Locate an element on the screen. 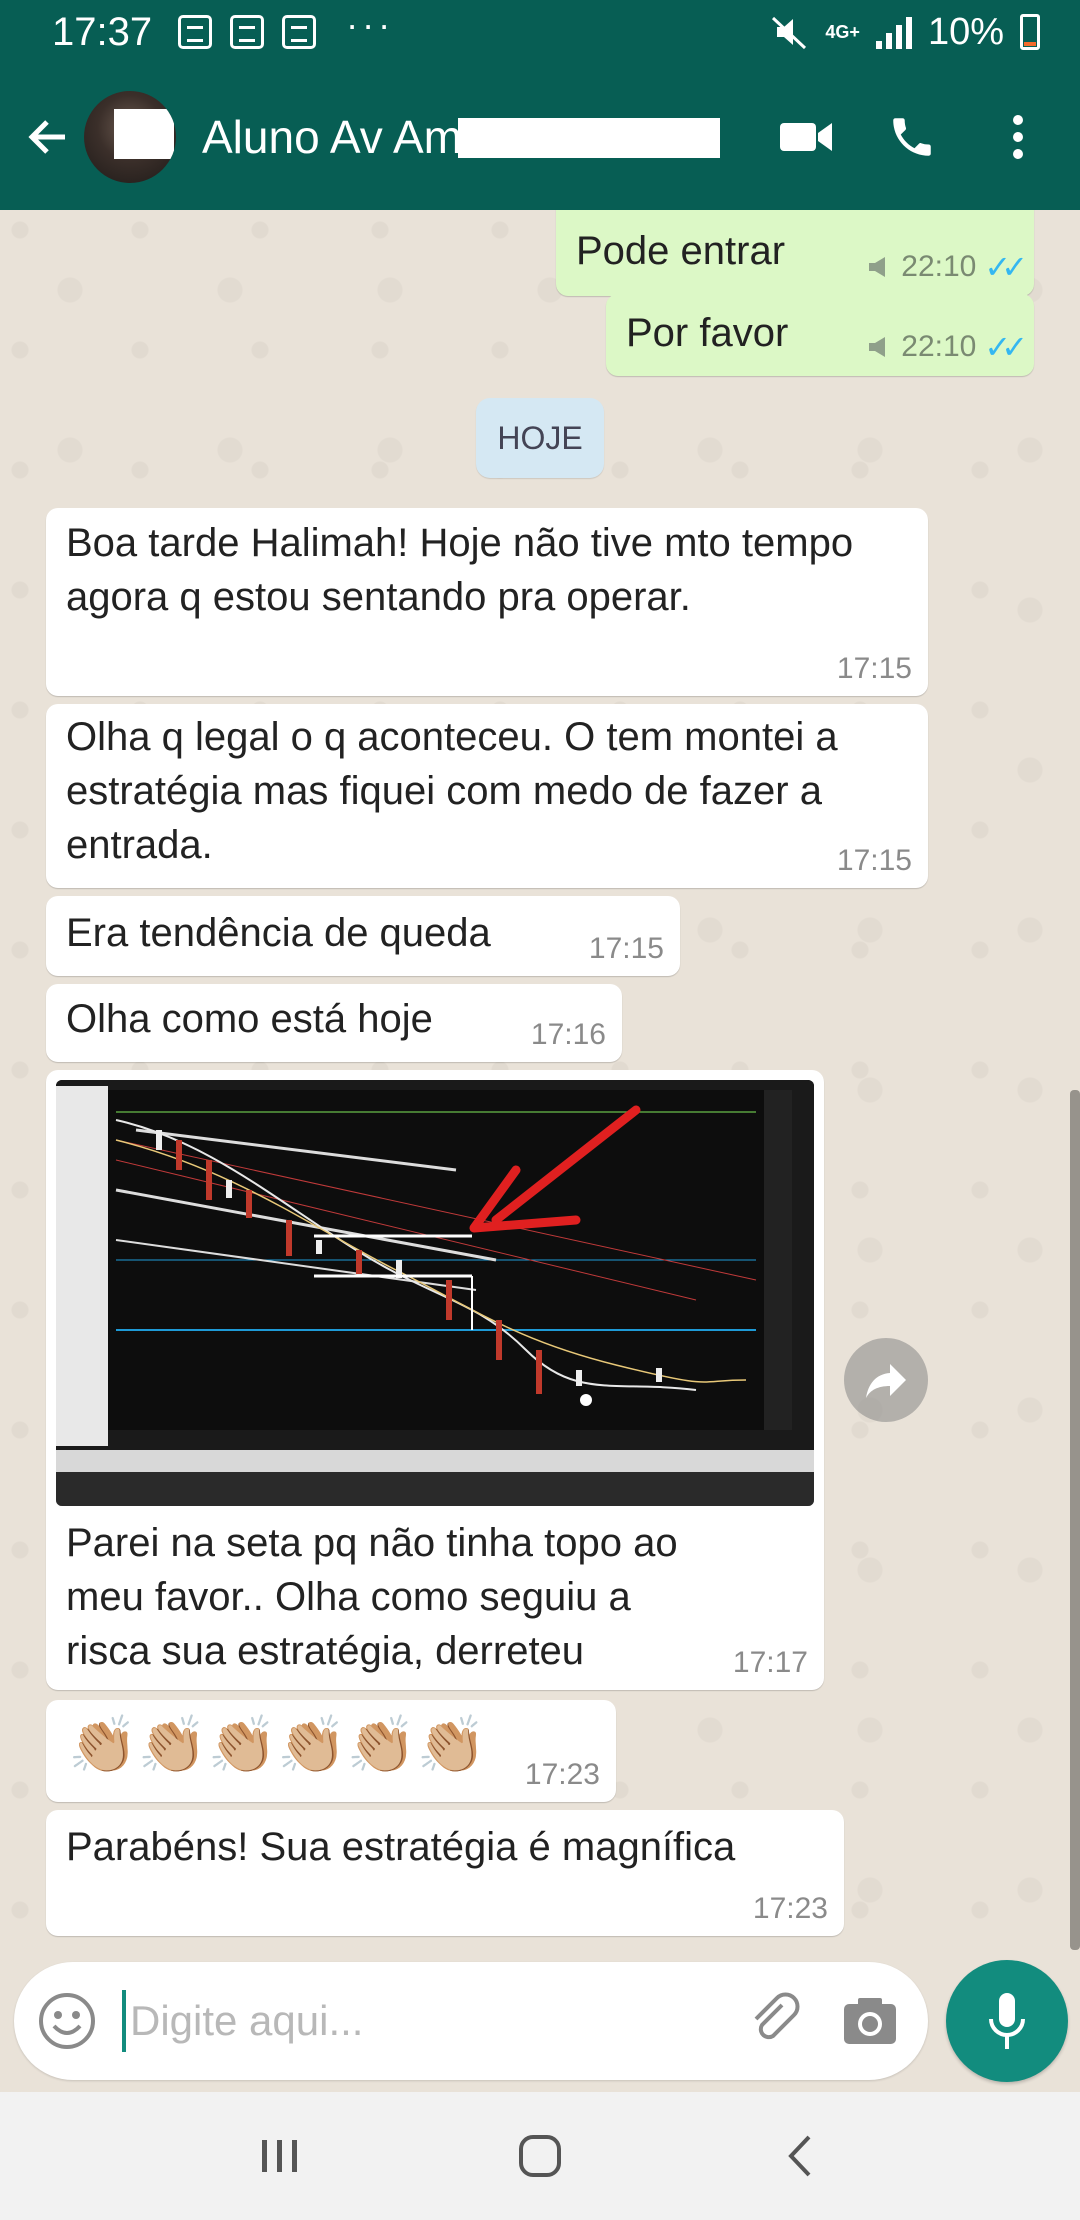 This screenshot has height=2220, width=1080. system-nav-bar is located at coordinates (540, 2156).